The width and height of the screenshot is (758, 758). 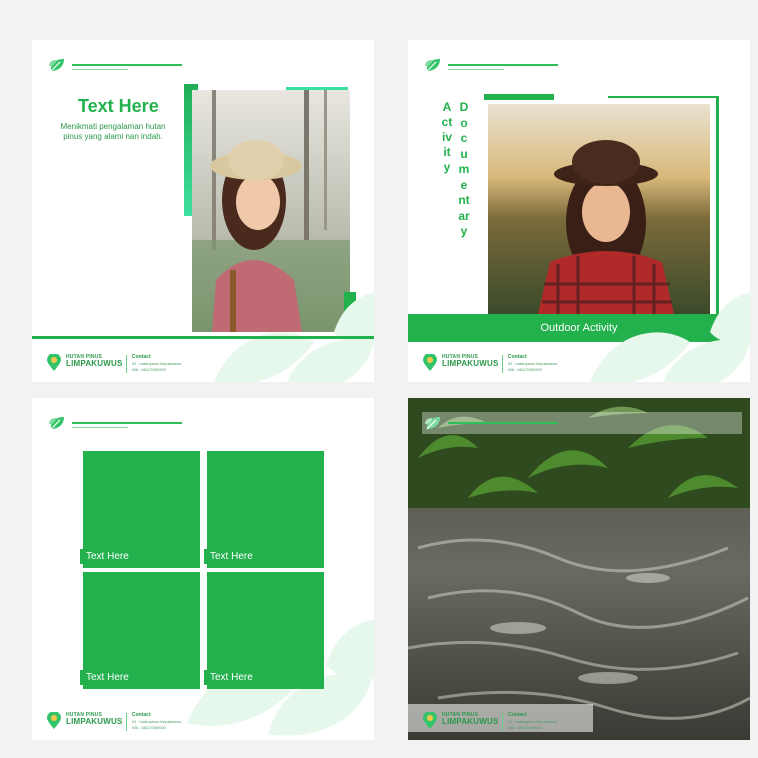 I want to click on vertical-word-activity: Activity, so click(x=447, y=137).